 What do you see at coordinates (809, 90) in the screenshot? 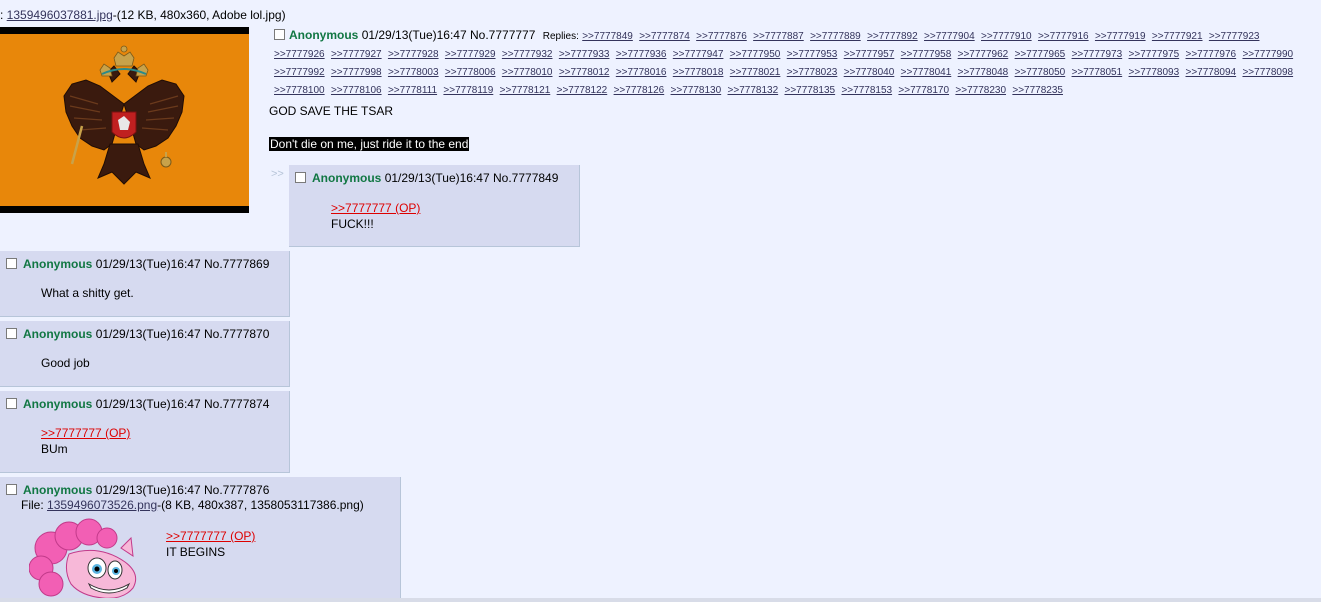
I see `op-reply-link: >>7778135` at bounding box center [809, 90].